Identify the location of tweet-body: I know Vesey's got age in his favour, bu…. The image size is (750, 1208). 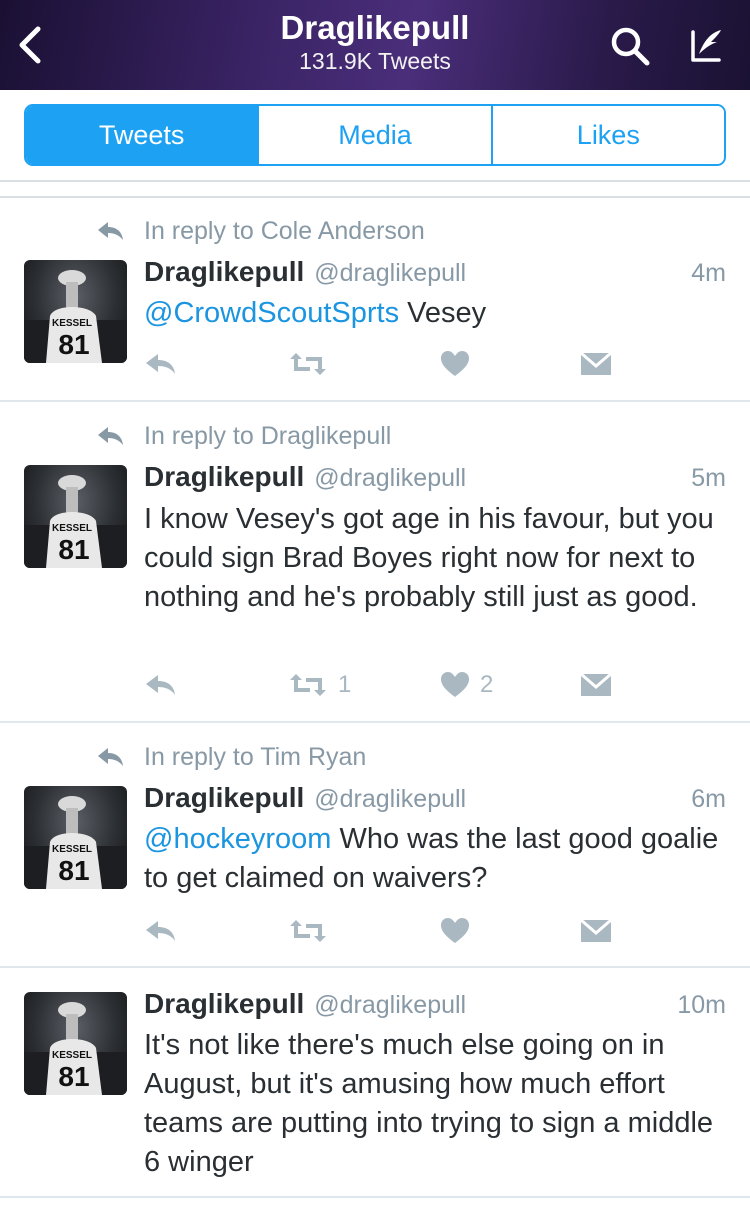
(429, 558).